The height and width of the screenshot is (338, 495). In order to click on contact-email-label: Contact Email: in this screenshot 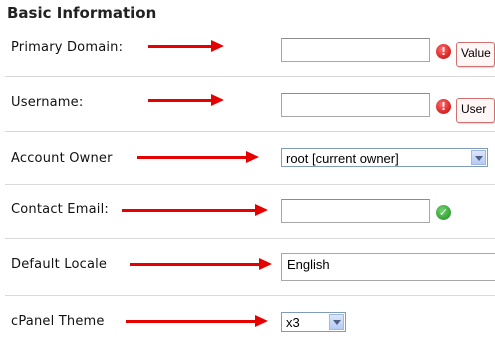, I will do `click(60, 209)`.